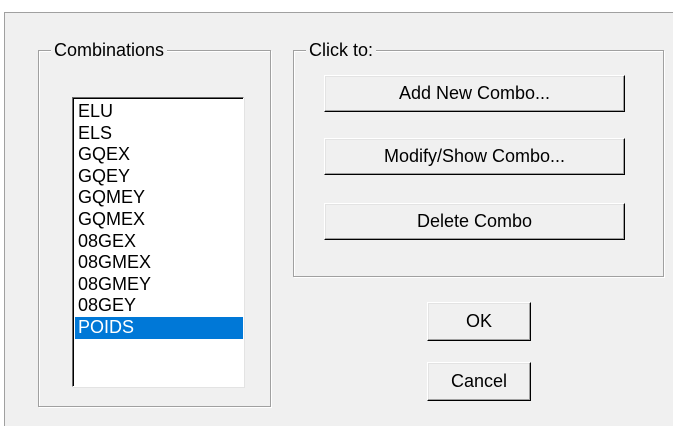  What do you see at coordinates (159, 177) in the screenshot?
I see `combination-list-item: GQEY` at bounding box center [159, 177].